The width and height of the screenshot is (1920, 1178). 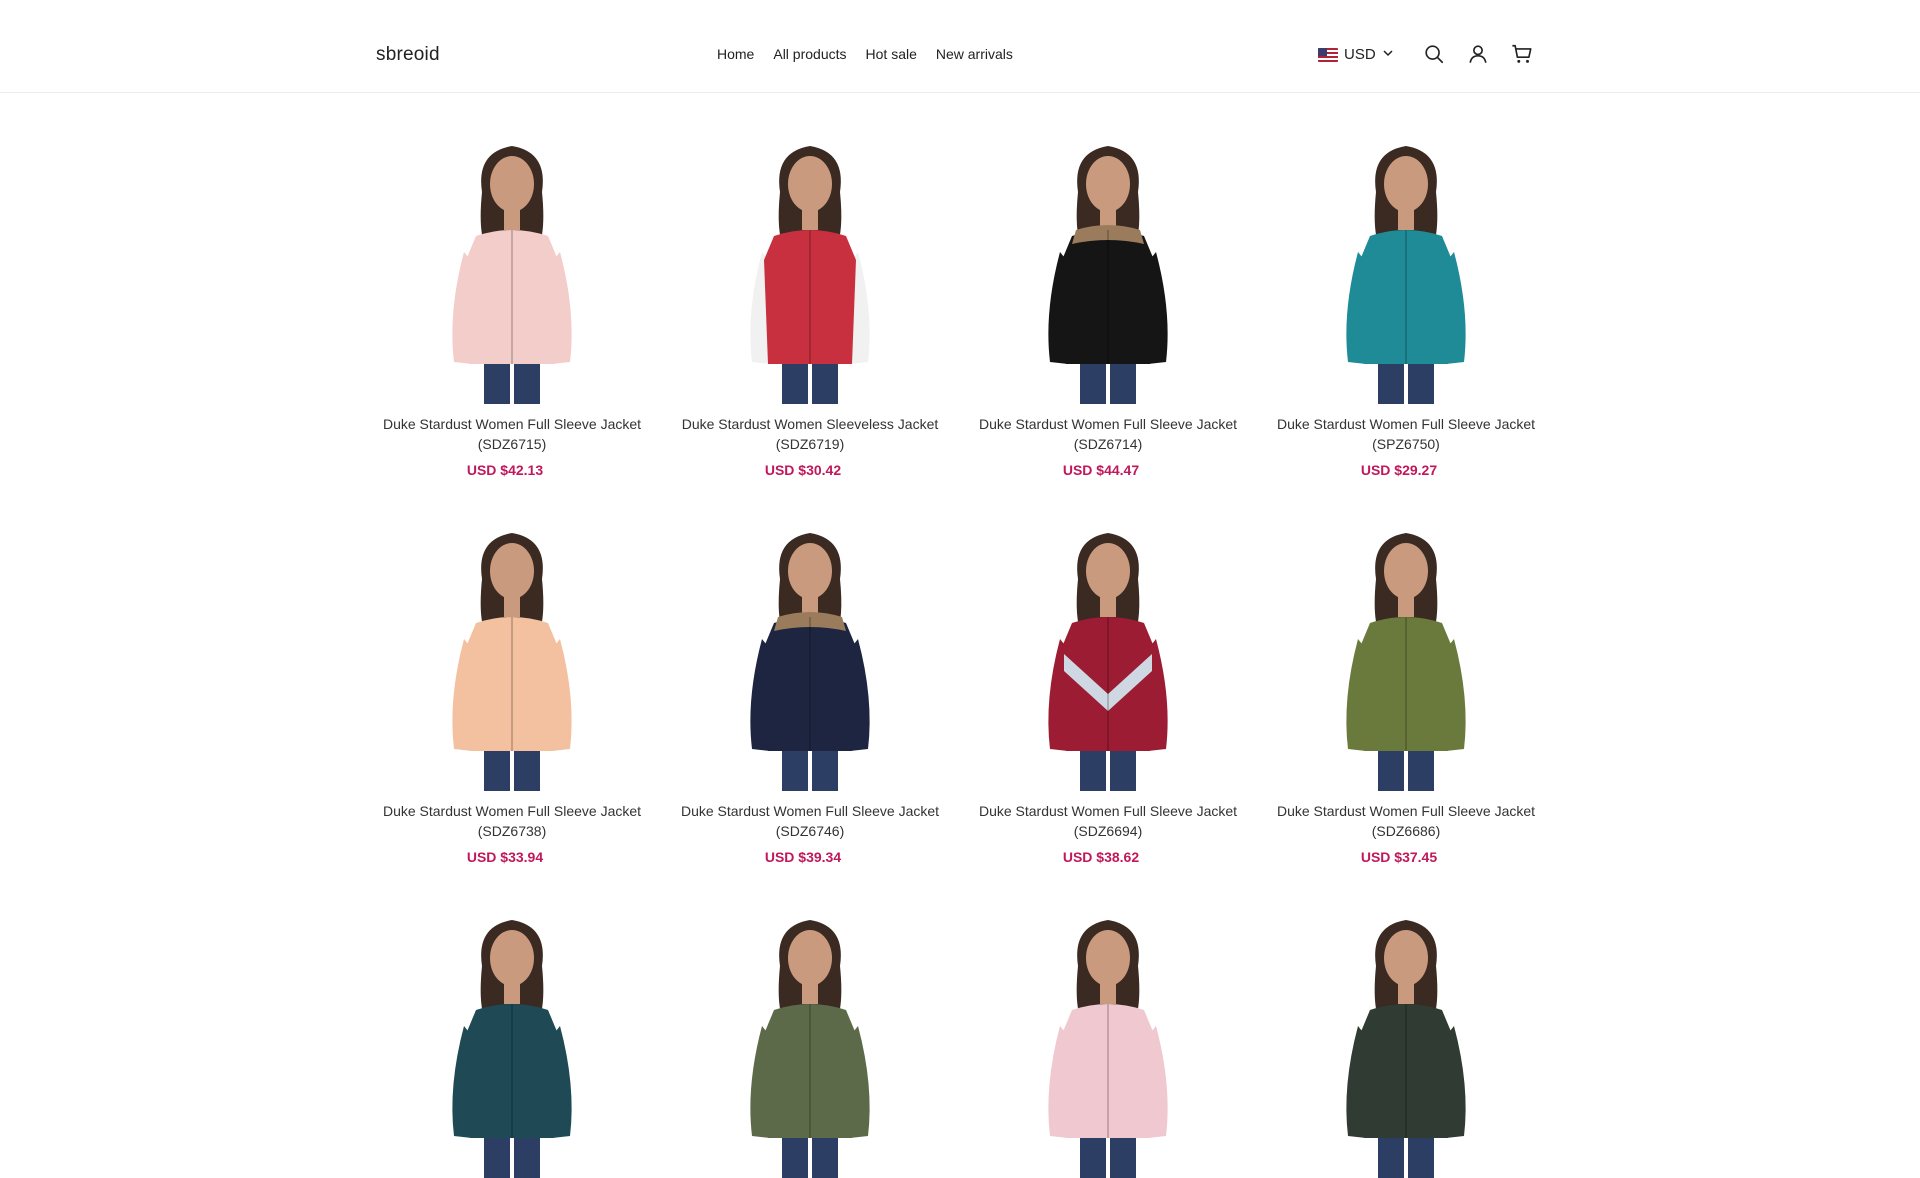 I want to click on currency-selector: USD, so click(x=1356, y=54).